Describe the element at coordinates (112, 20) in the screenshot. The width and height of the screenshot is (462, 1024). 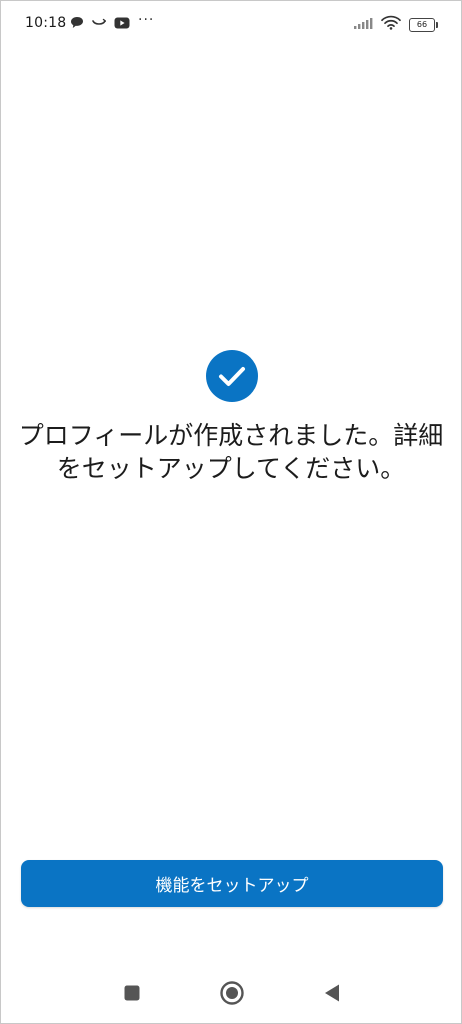
I see `notification-icons: ···` at that location.